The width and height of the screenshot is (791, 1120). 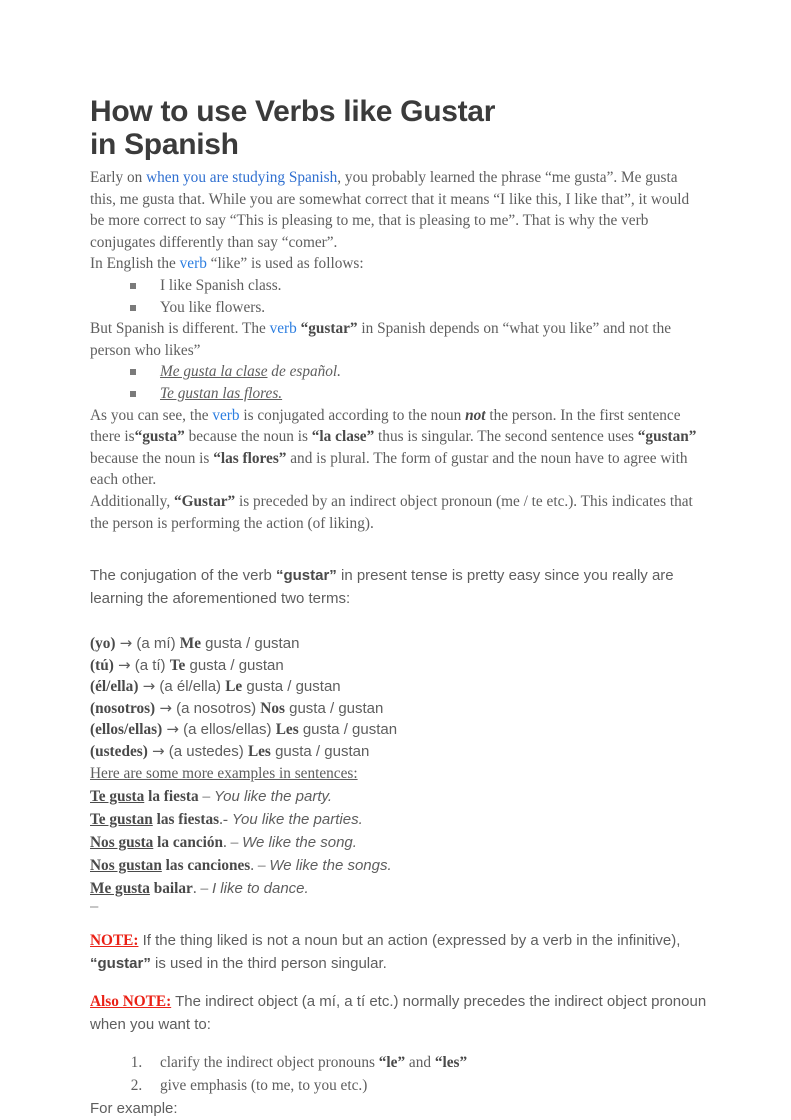 I want to click on verb-link-2: verb, so click(x=283, y=328).